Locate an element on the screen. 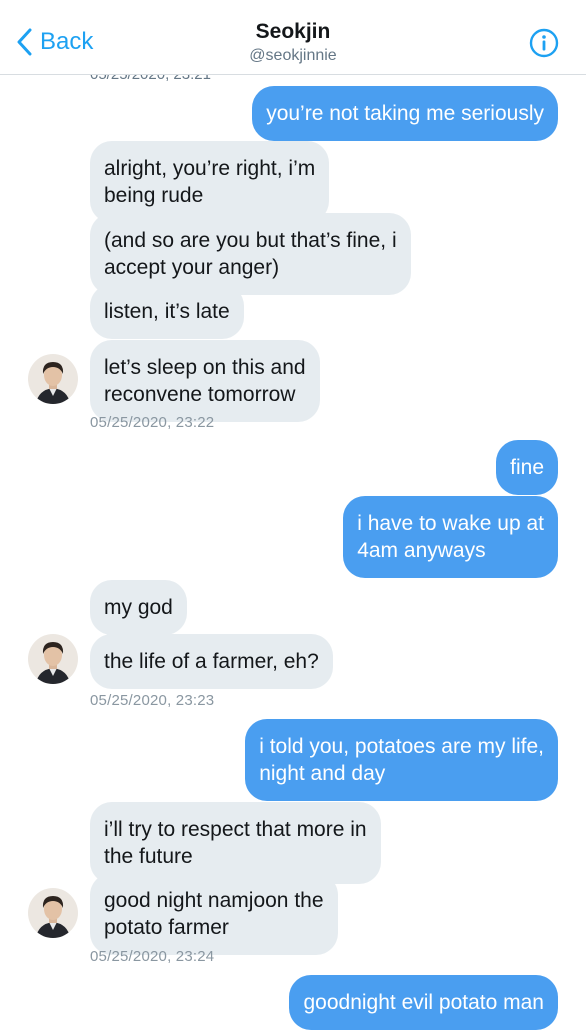 The image size is (586, 1030). message-timestamp: 05/25/2020, 23:23 is located at coordinates (152, 700).